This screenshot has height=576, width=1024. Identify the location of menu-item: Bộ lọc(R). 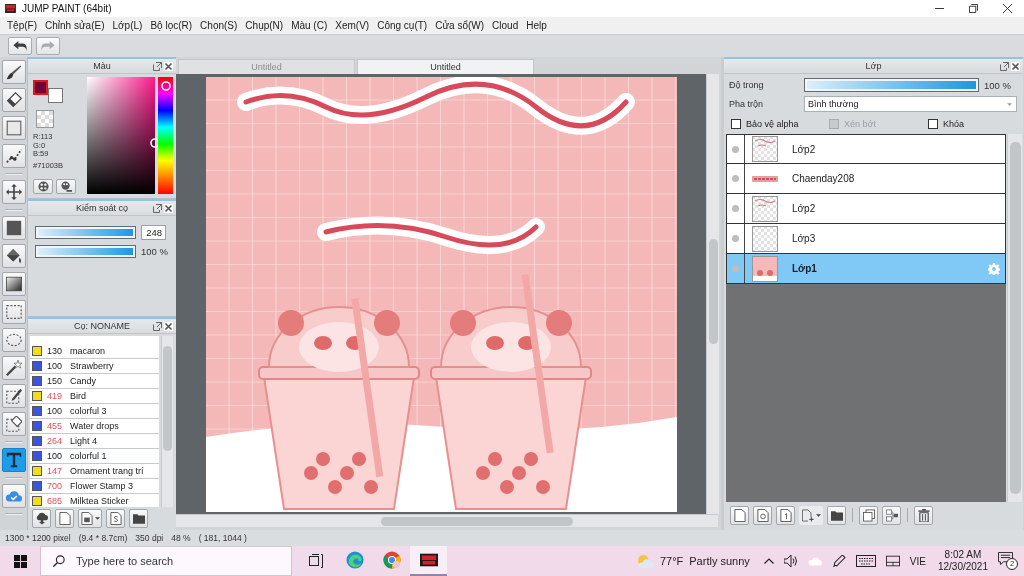
(171, 25).